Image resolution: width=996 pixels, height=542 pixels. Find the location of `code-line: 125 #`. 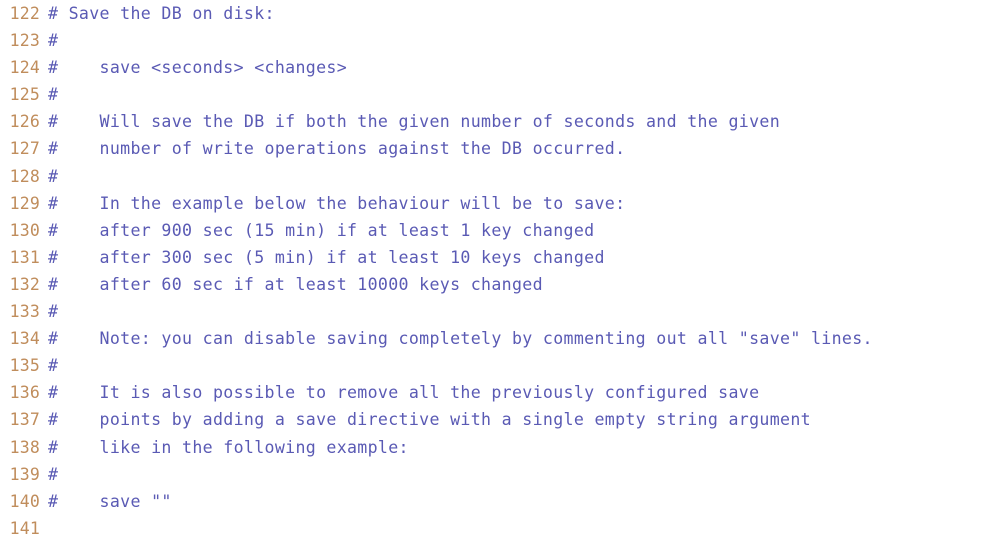

code-line: 125 # is located at coordinates (498, 94).